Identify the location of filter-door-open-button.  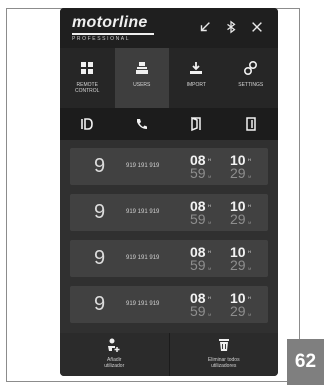
(196, 124).